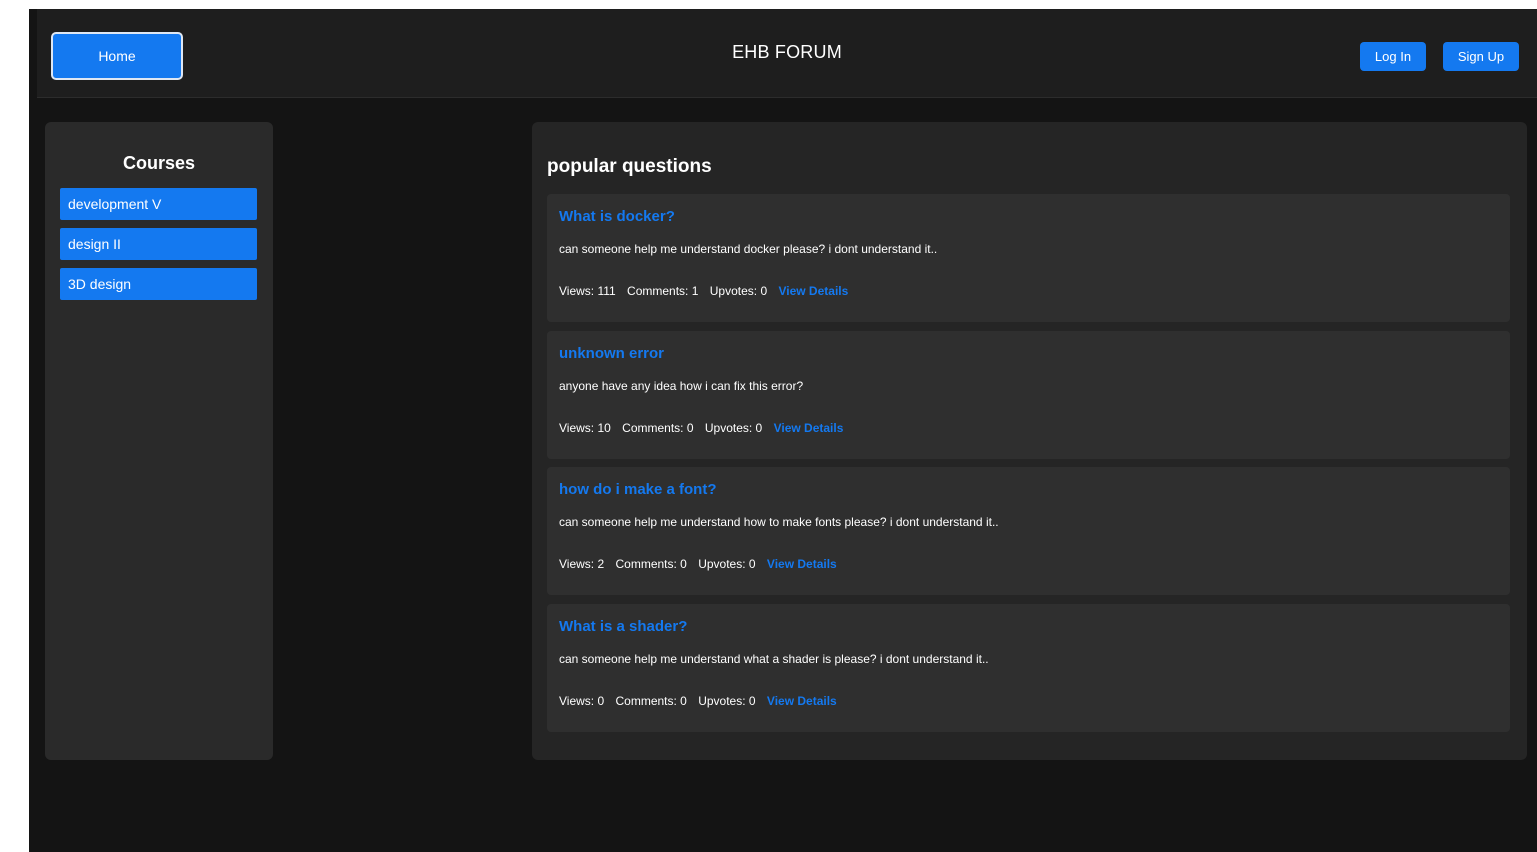 This screenshot has height=852, width=1537. What do you see at coordinates (611, 353) in the screenshot?
I see `question-title: unknown error` at bounding box center [611, 353].